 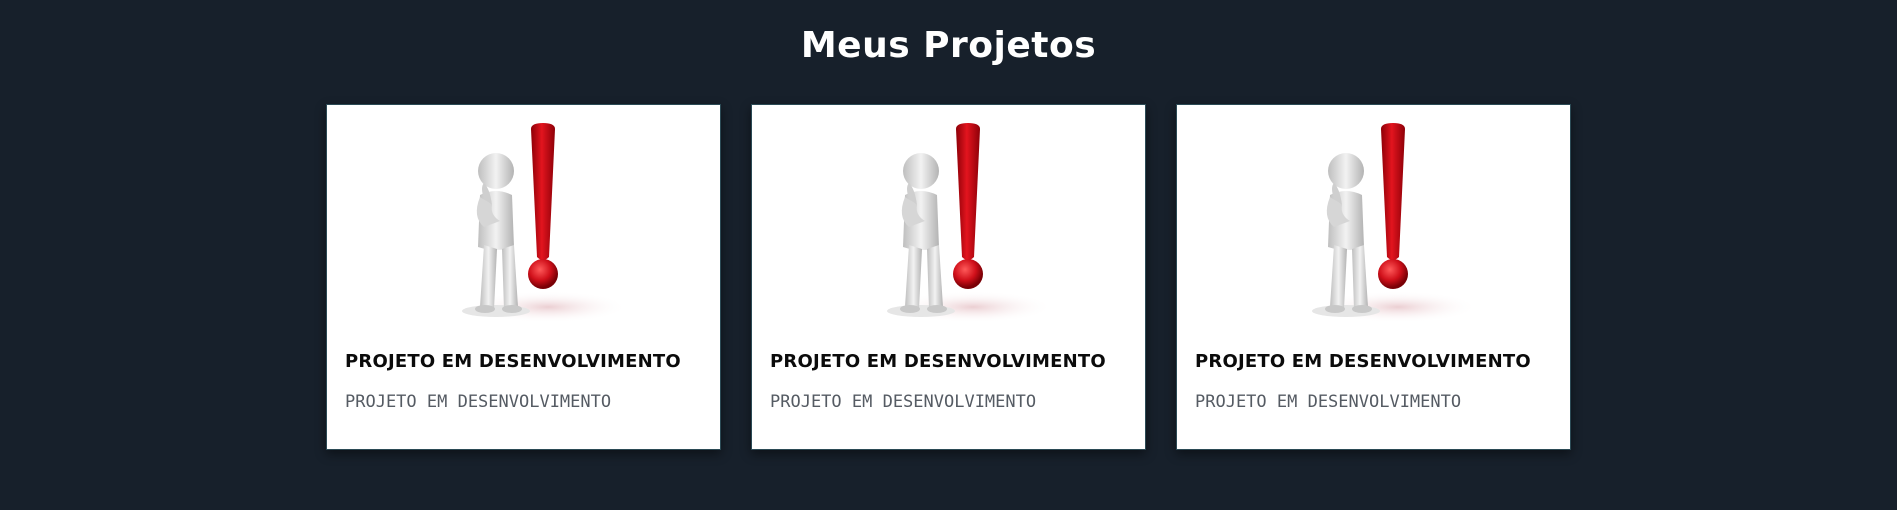 What do you see at coordinates (948, 45) in the screenshot?
I see `page-title: Meus Projetos` at bounding box center [948, 45].